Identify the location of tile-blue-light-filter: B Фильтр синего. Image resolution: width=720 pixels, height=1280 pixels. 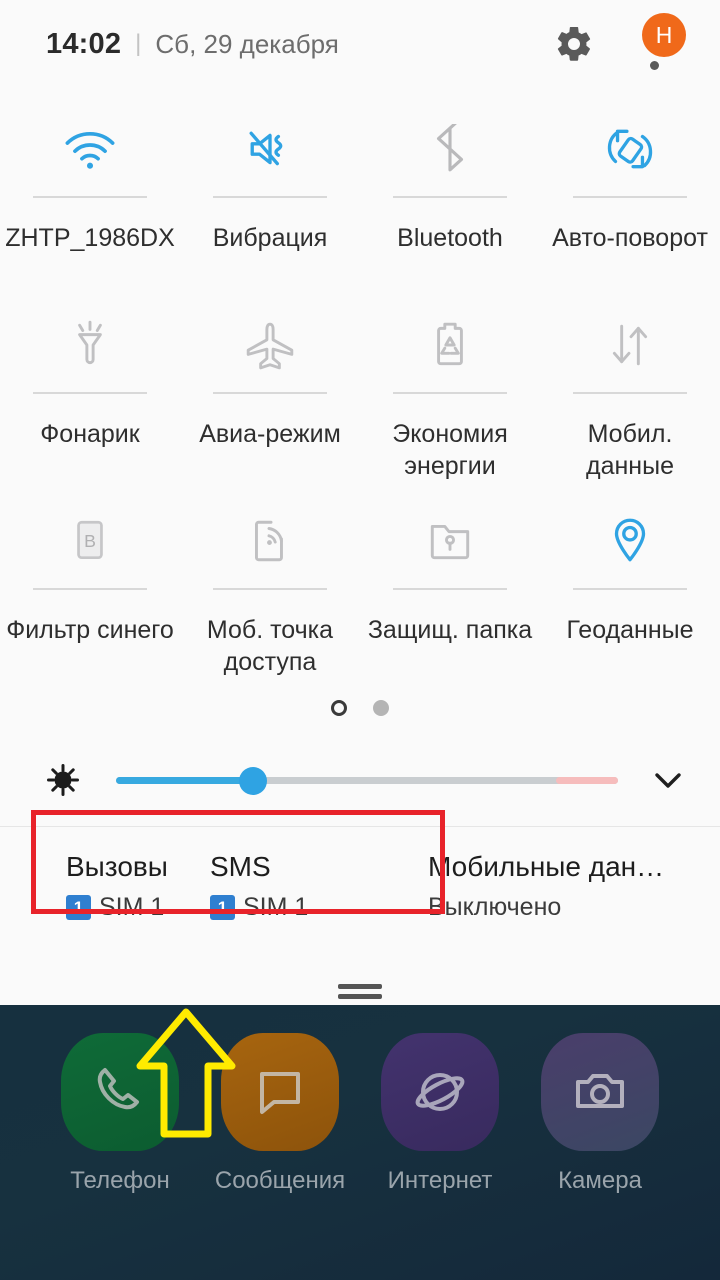
(90, 582).